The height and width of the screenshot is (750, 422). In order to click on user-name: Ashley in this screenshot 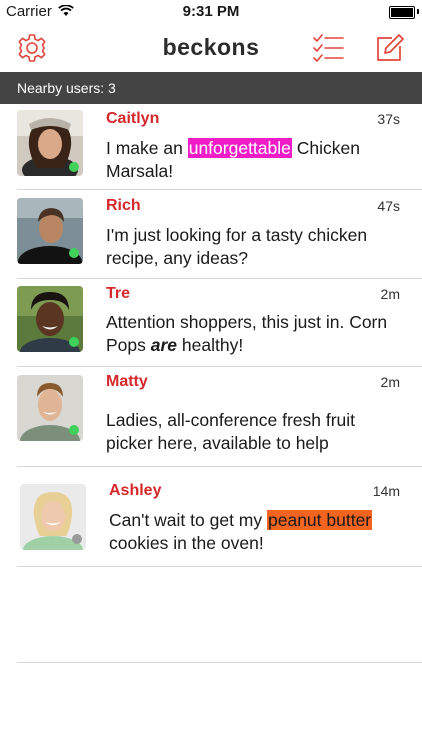, I will do `click(135, 490)`.